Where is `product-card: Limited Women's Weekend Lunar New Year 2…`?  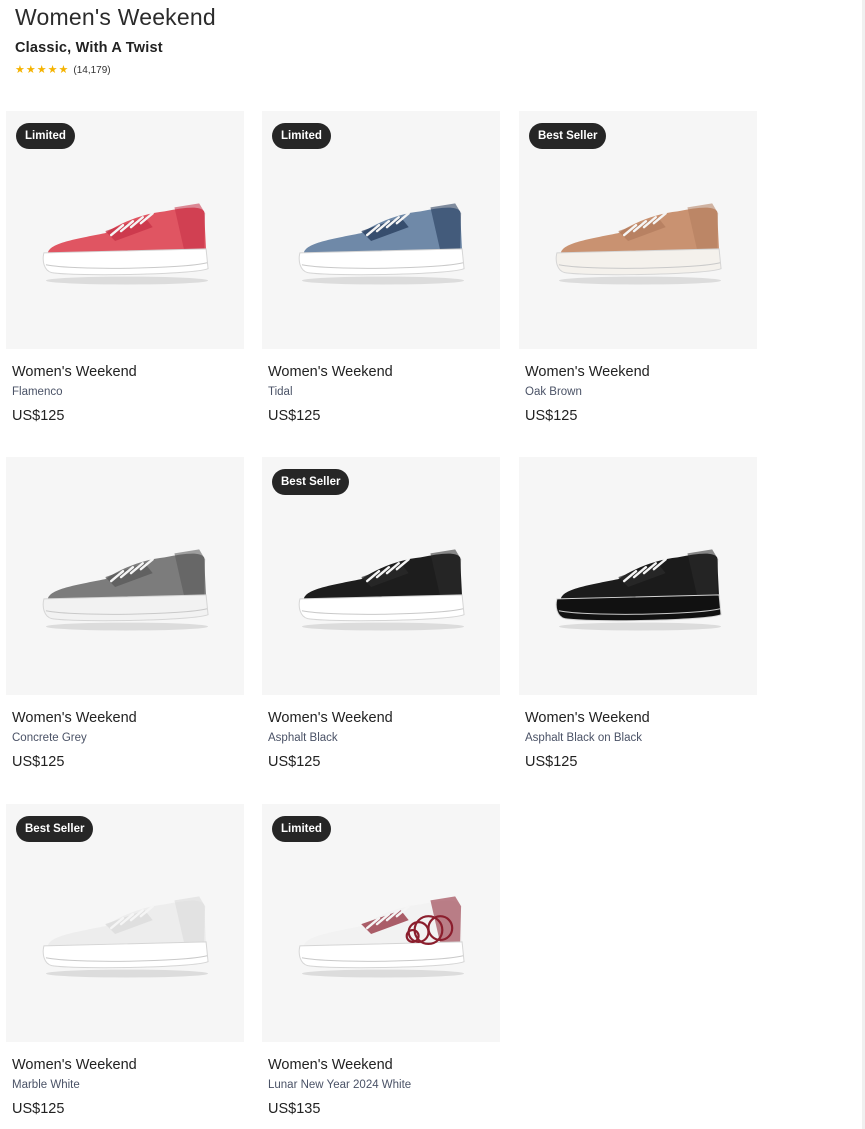
product-card: Limited Women's Weekend Lunar New Year 2… is located at coordinates (381, 960).